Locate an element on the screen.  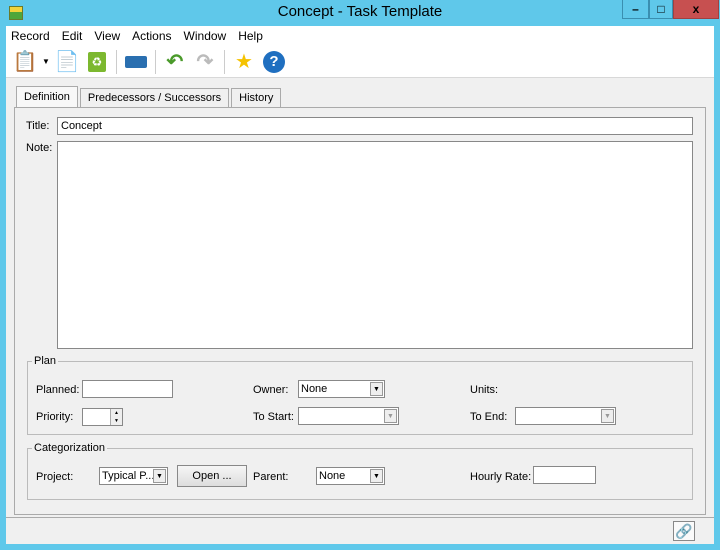
to-start-label: To Start: is located at coordinates (273, 417).